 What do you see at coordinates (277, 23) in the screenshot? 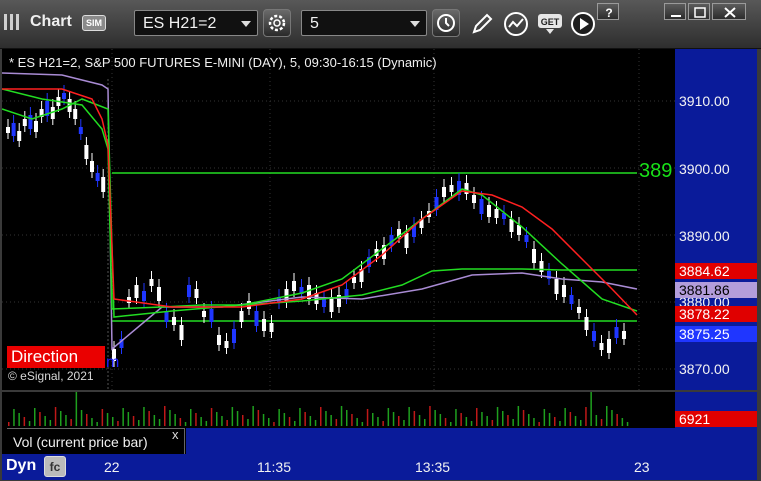
I see `settings-gear-button` at bounding box center [277, 23].